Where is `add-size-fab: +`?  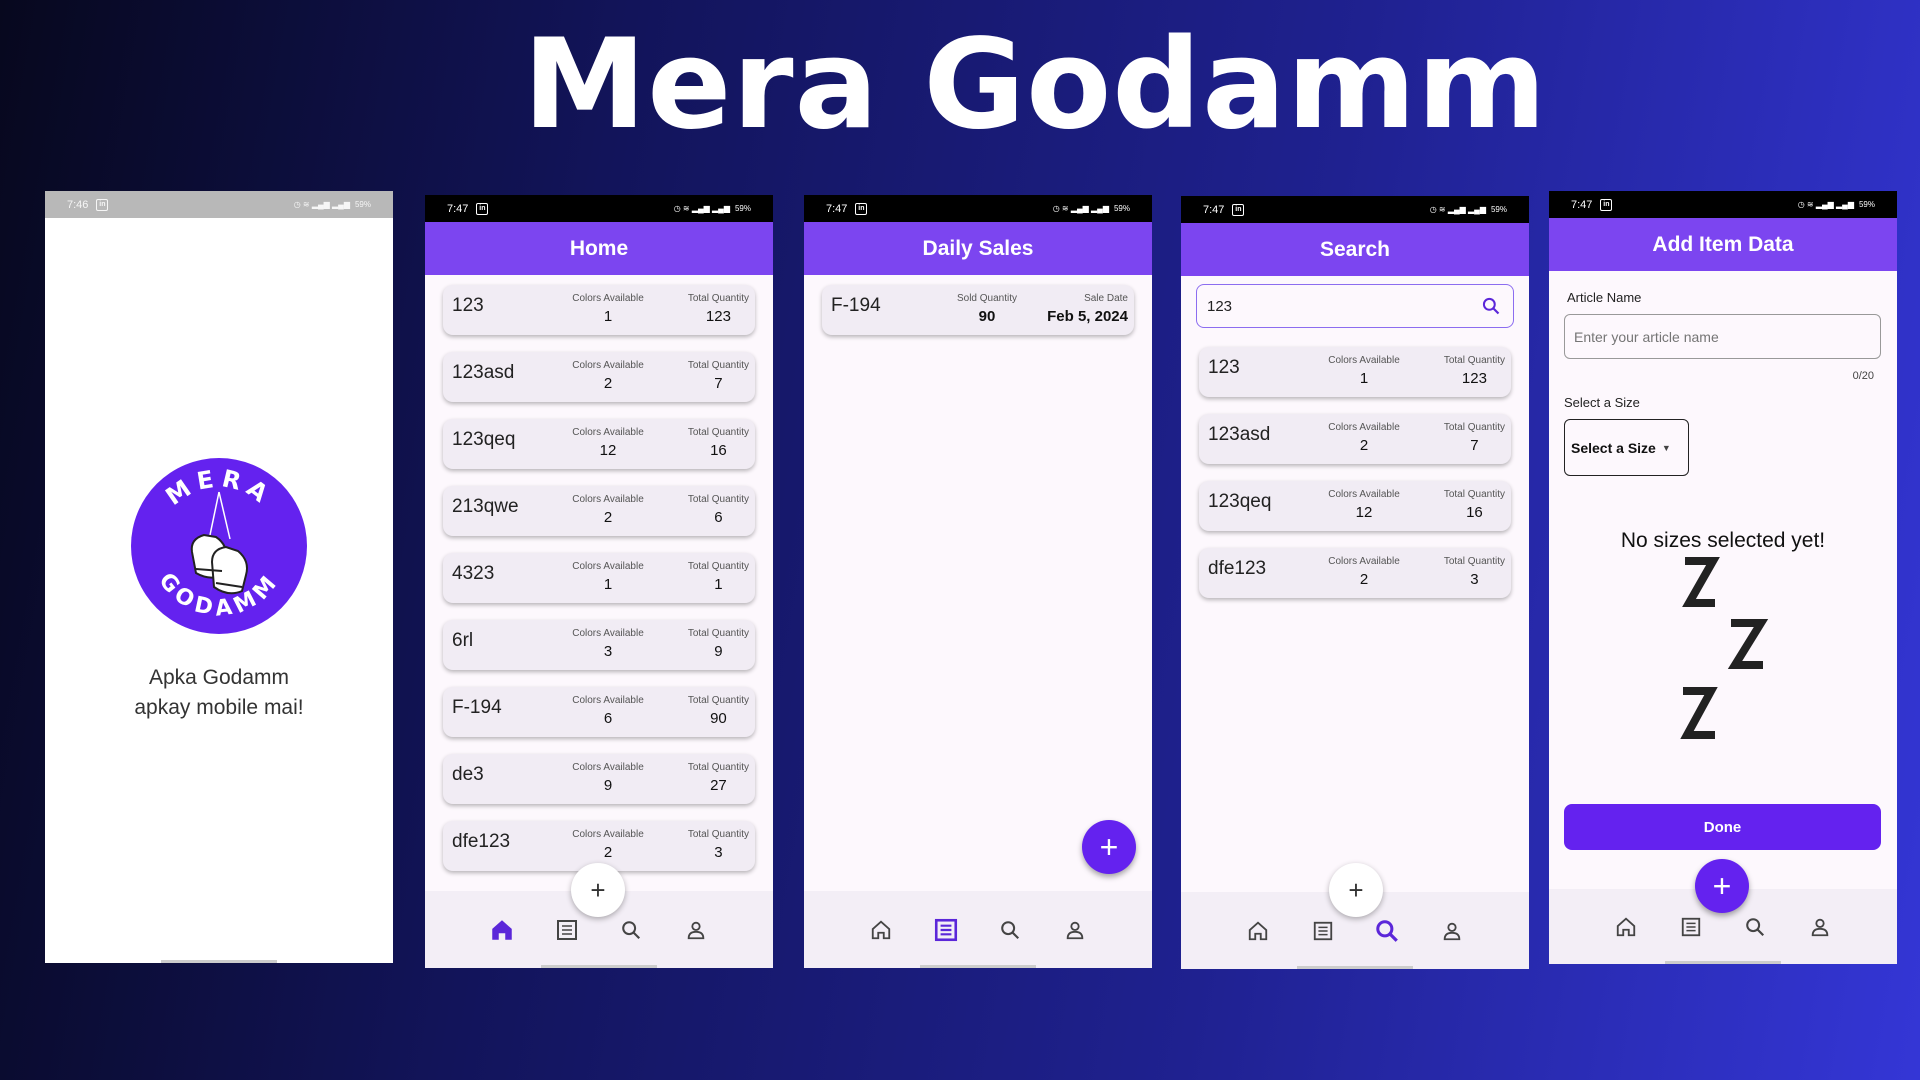
add-size-fab: + is located at coordinates (1722, 886).